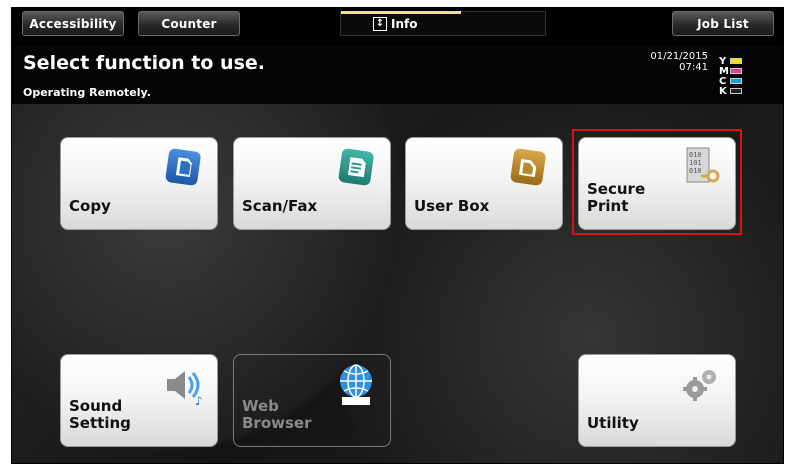 The image size is (788, 465). I want to click on page-title: Select function to use., so click(144, 63).